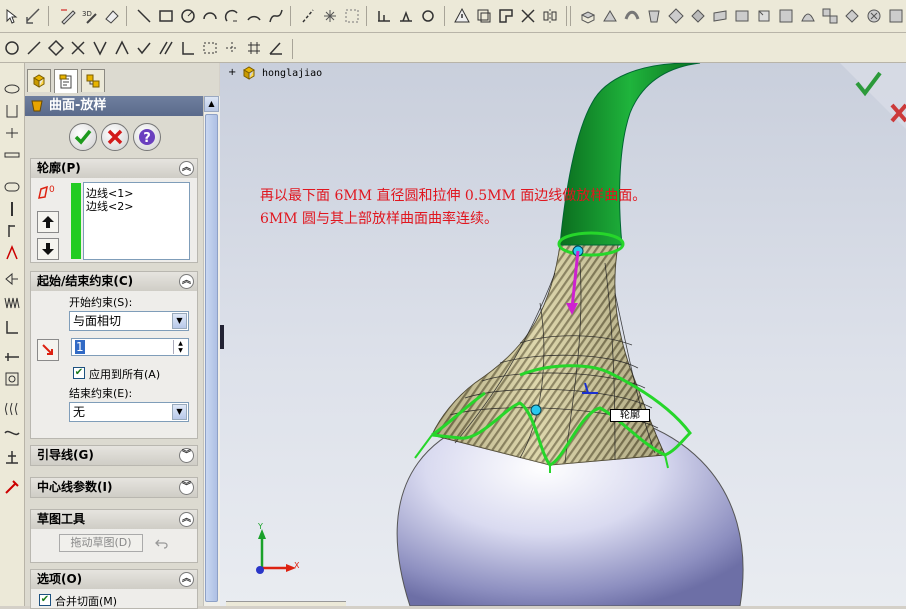 Image resolution: width=906 pixels, height=609 pixels. I want to click on circle-icon, so click(188, 16).